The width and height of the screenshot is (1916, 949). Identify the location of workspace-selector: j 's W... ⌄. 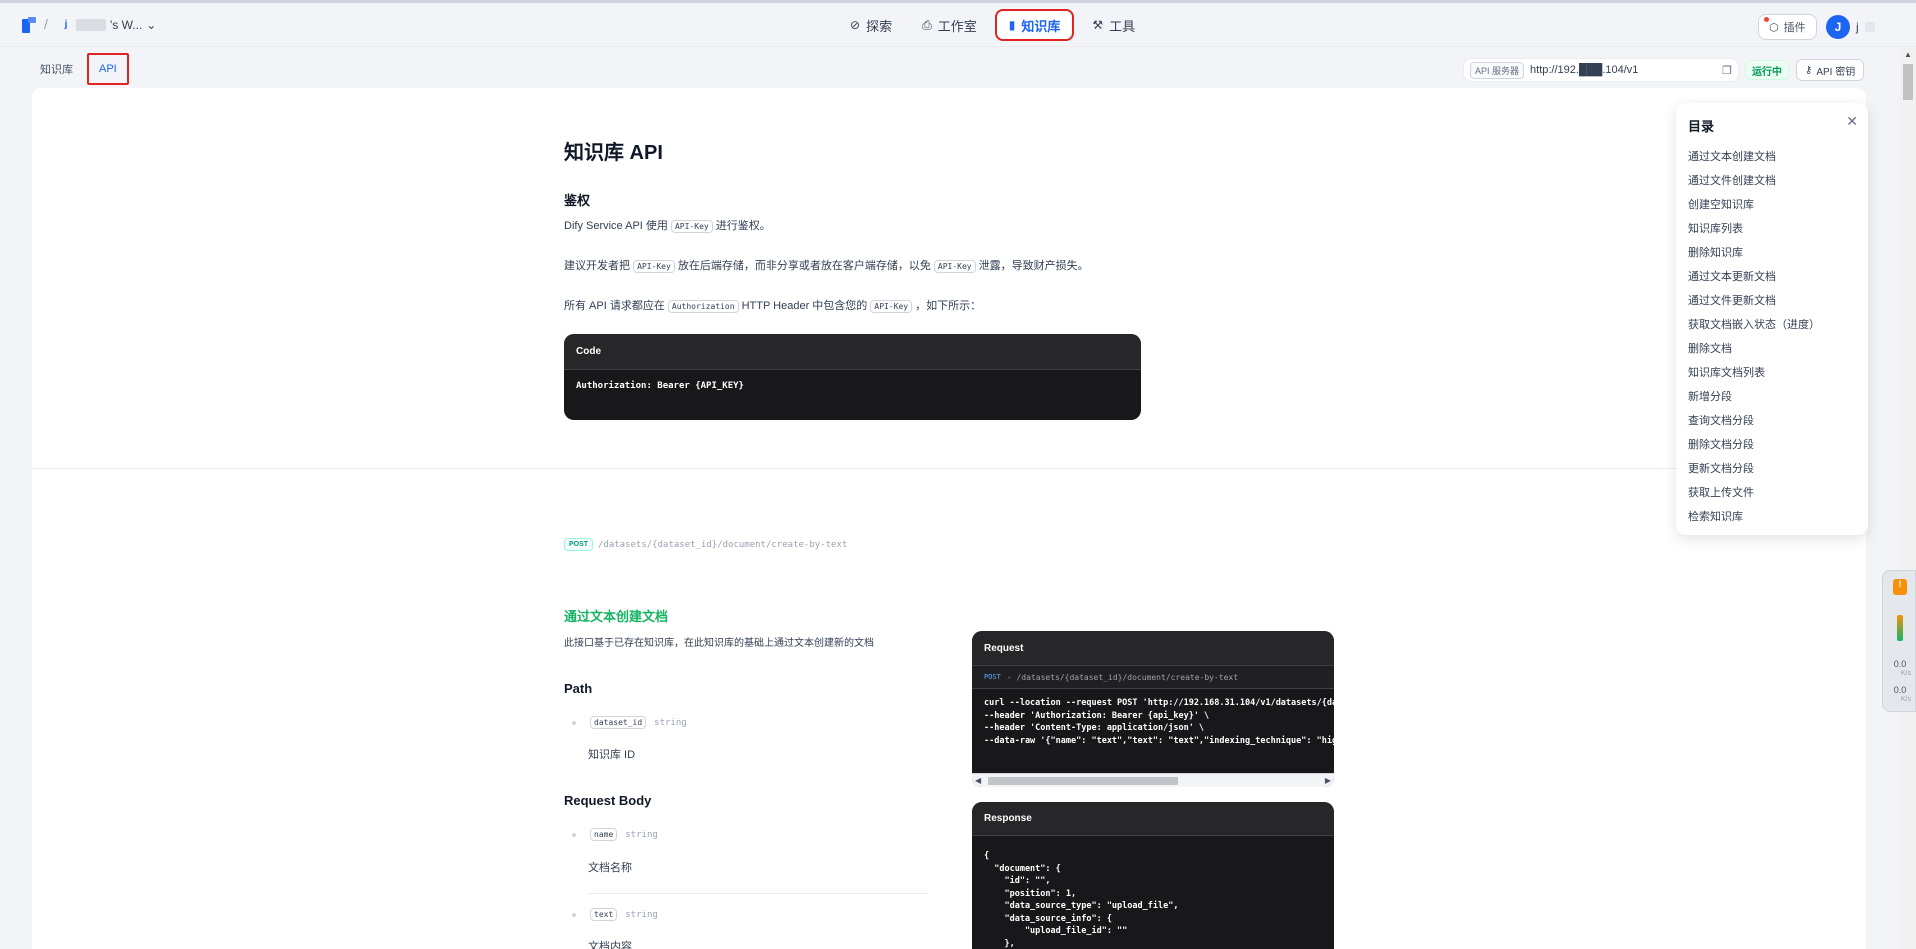
(108, 25).